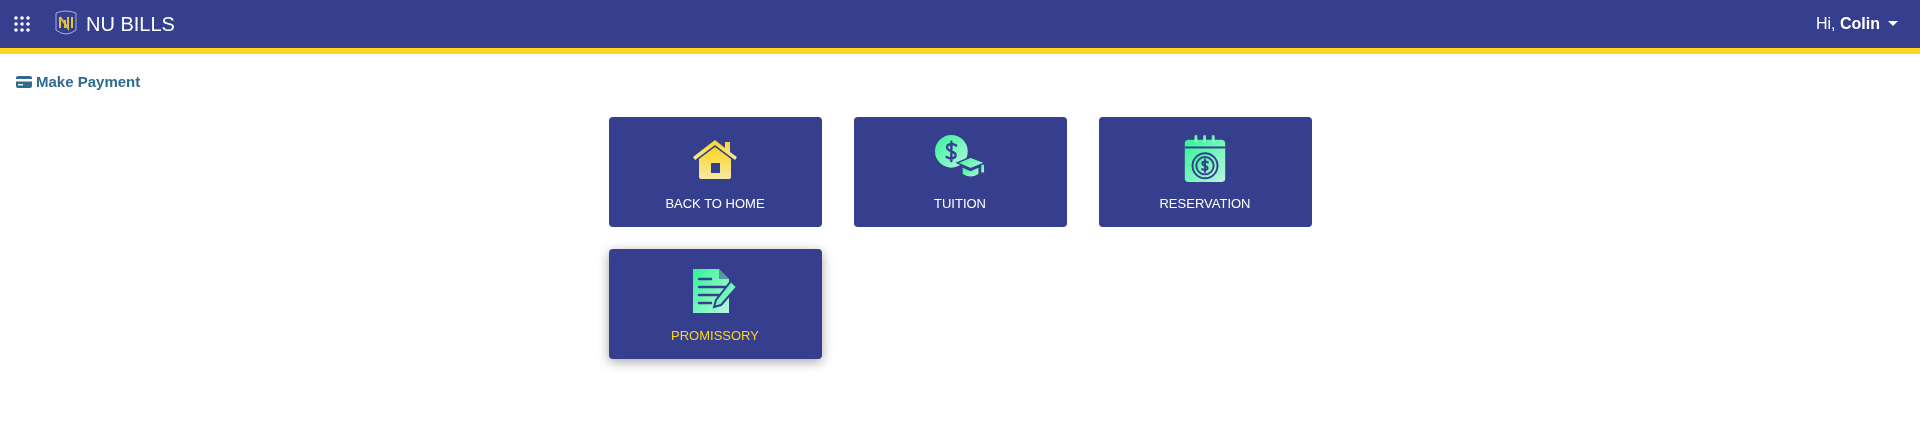 This screenshot has height=423, width=1920. I want to click on caret-icon, so click(1893, 24).